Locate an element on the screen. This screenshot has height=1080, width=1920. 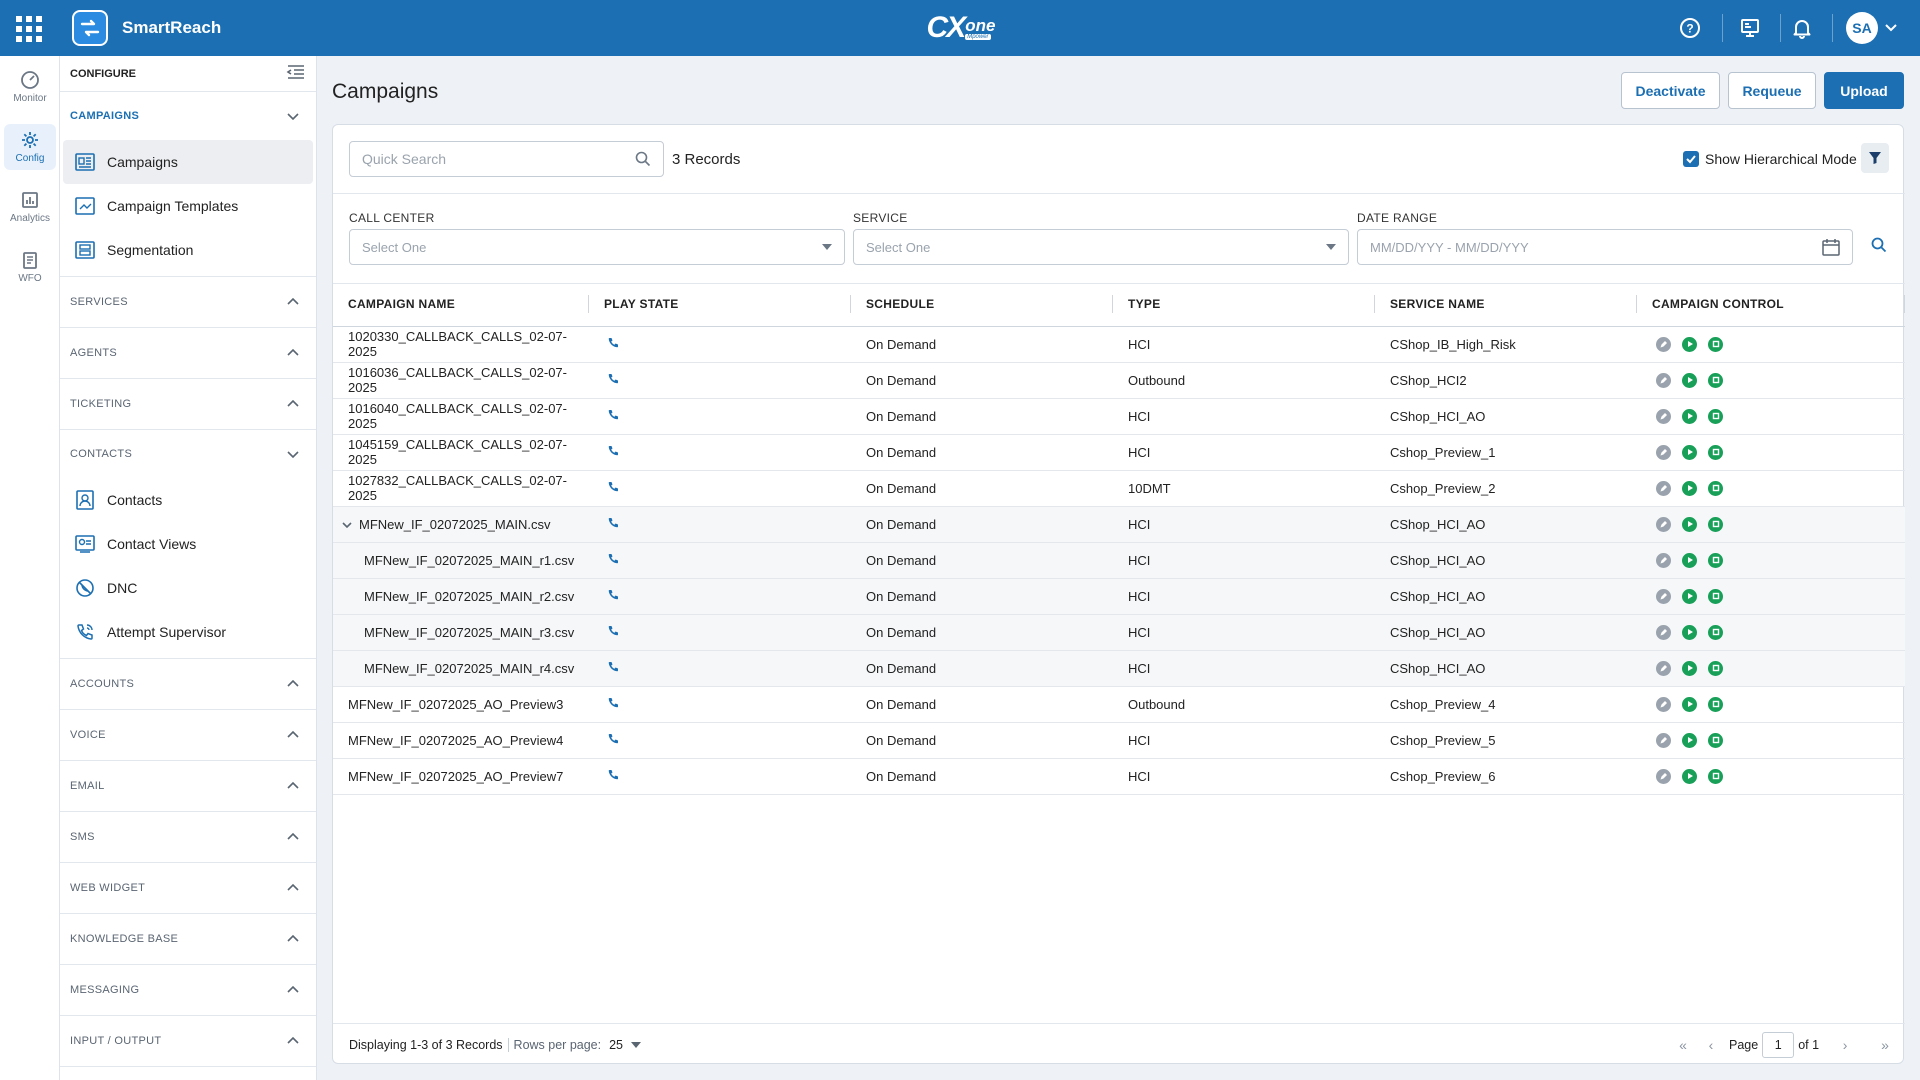
rail-item-config: Config is located at coordinates (30, 147).